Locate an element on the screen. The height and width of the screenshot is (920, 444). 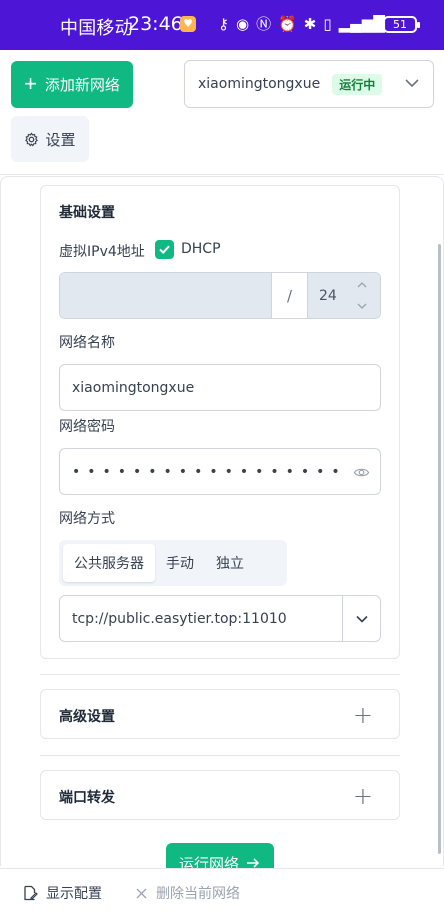
ipv4-label: 虚拟IPv4地址 is located at coordinates (102, 252).